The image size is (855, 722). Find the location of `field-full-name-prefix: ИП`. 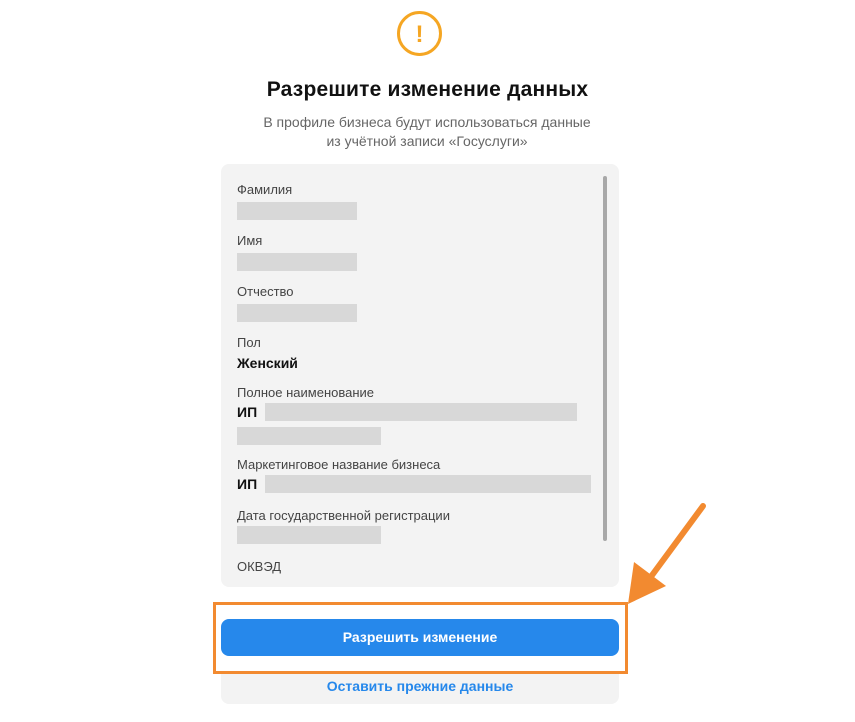

field-full-name-prefix: ИП is located at coordinates (247, 412).